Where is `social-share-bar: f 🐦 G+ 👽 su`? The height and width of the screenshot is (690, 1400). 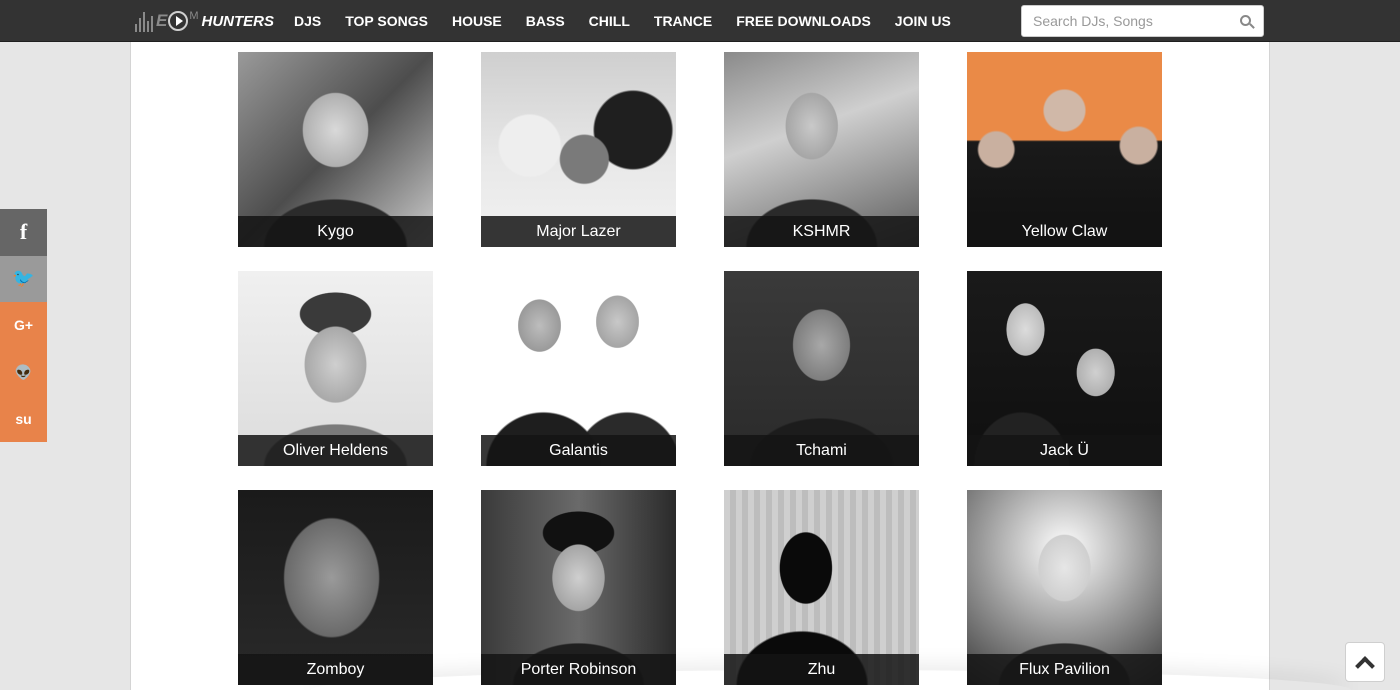 social-share-bar: f 🐦 G+ 👽 su is located at coordinates (23, 325).